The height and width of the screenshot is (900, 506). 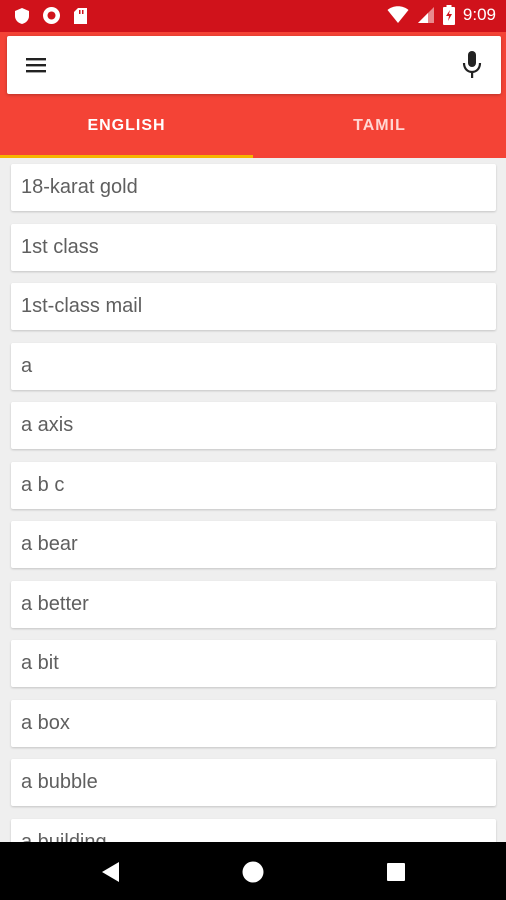 I want to click on battery-icon, so click(x=448, y=15).